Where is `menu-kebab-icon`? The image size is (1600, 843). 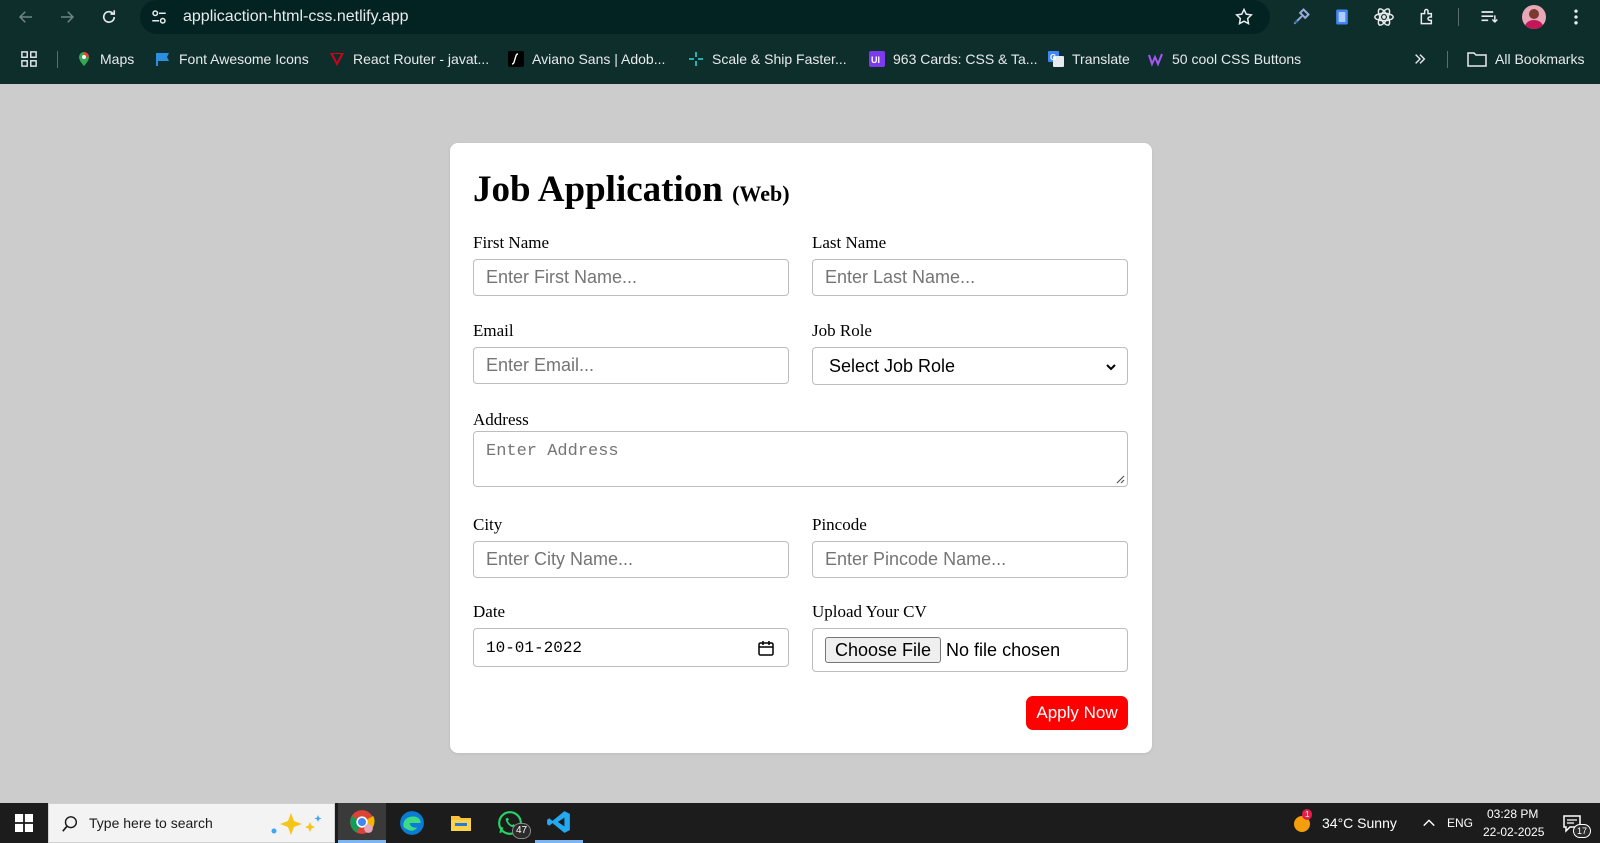
menu-kebab-icon is located at coordinates (1576, 17).